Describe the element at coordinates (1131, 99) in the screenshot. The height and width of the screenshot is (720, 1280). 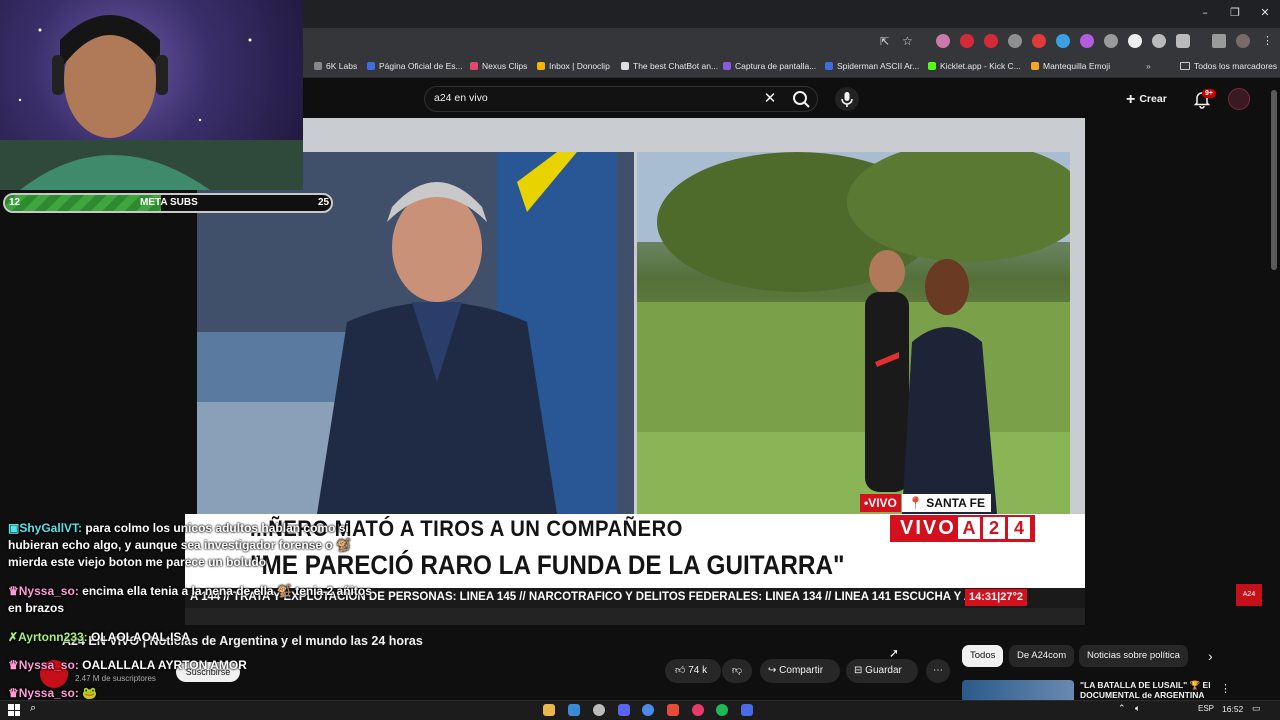
I see `plus-icon: +` at that location.